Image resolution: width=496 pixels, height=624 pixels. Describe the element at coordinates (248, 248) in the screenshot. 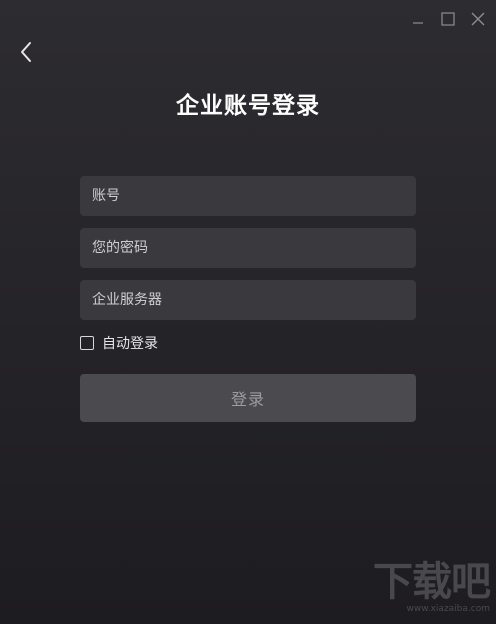

I see `password-input` at that location.